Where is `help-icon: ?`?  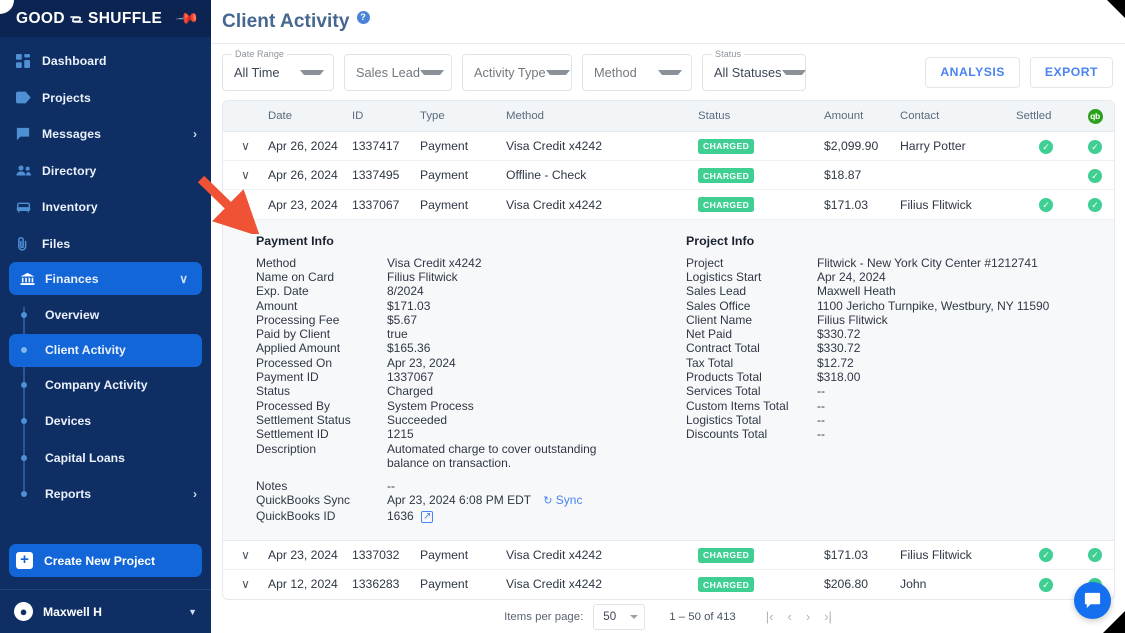
help-icon: ? is located at coordinates (363, 17).